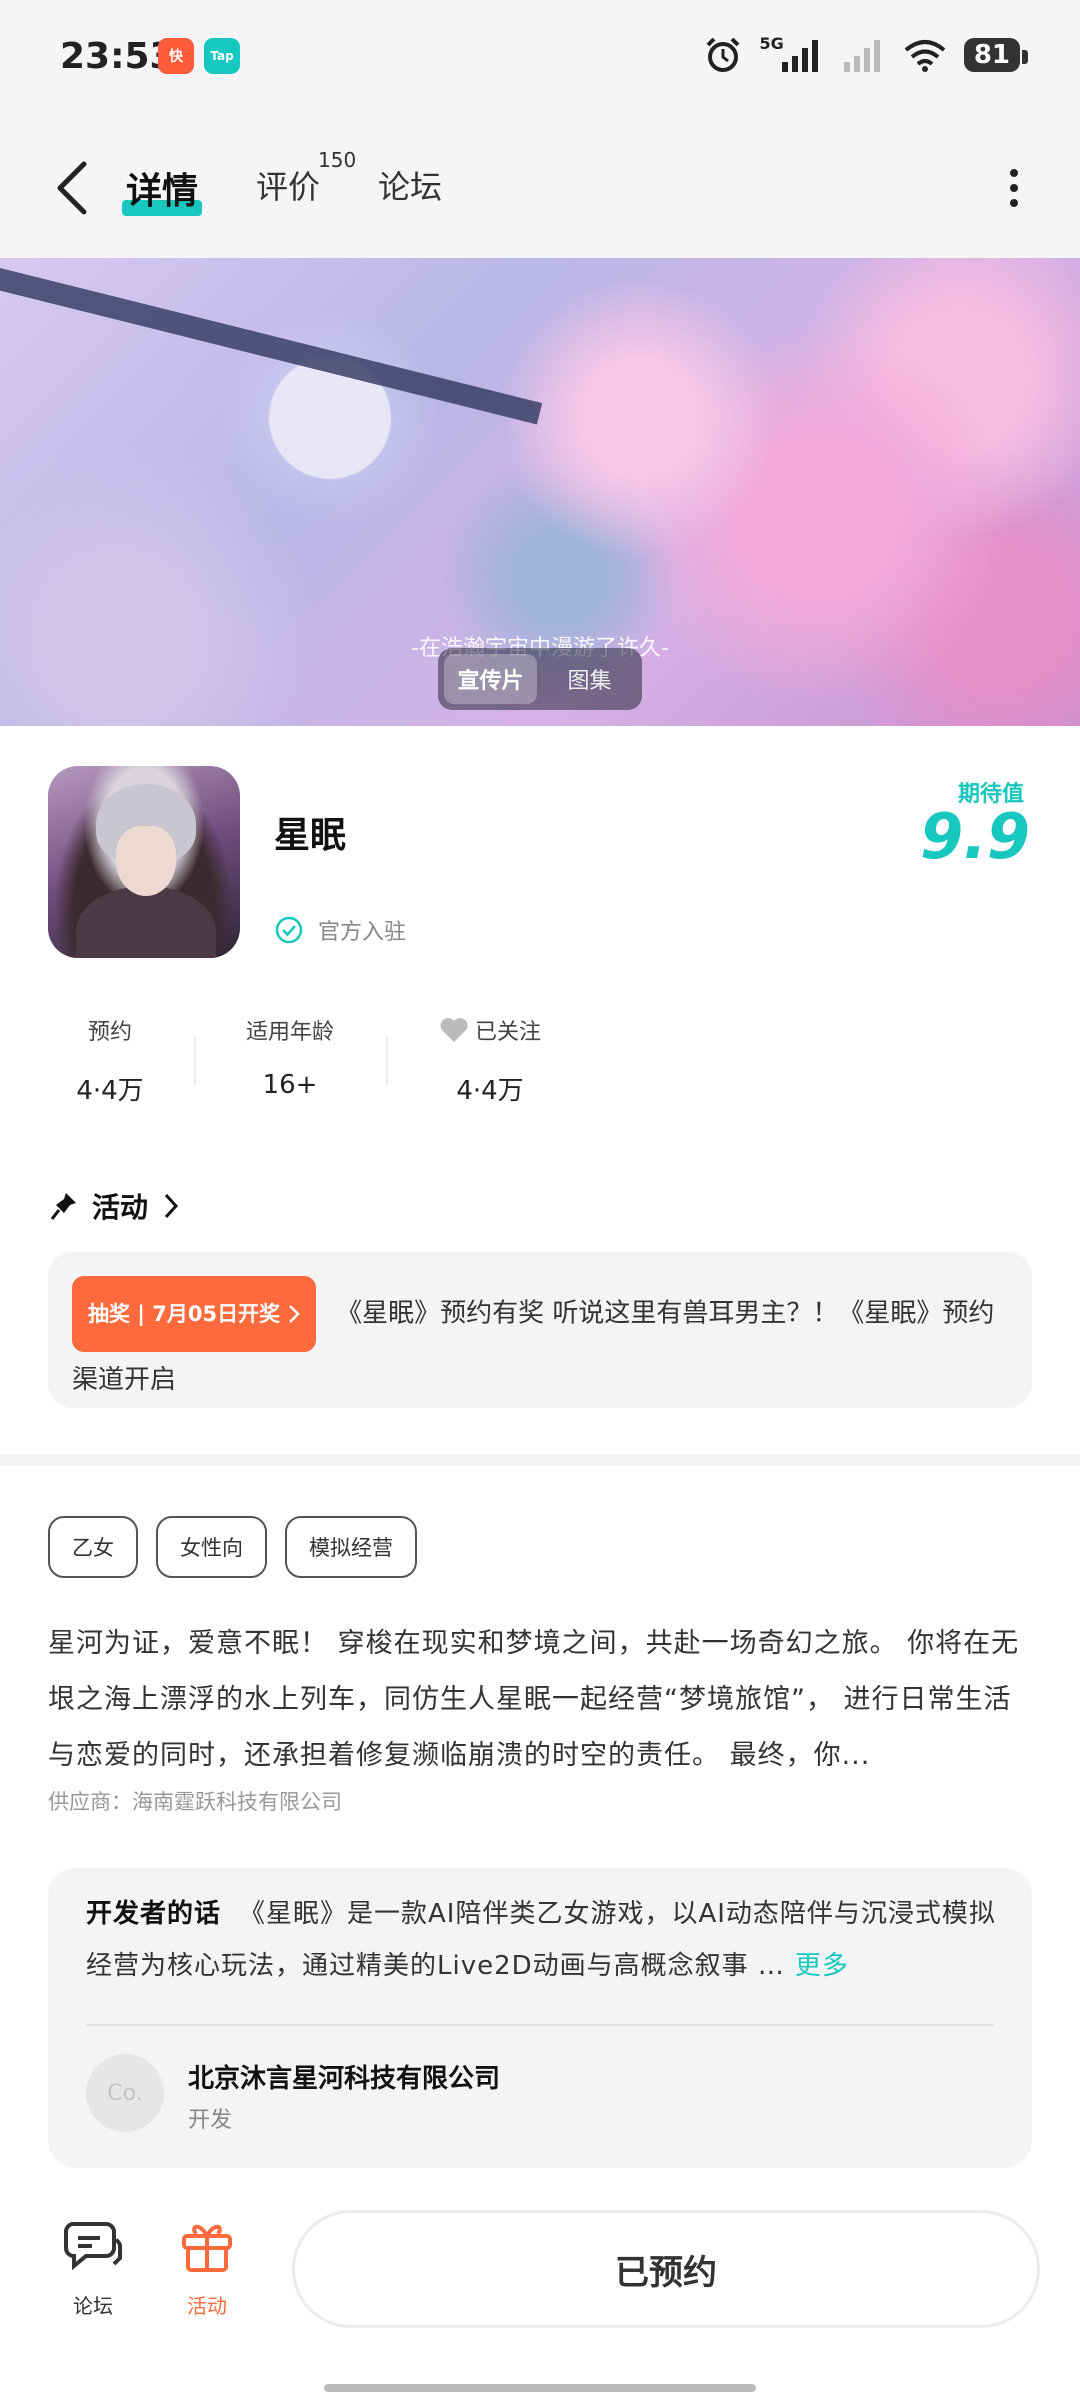 Image resolution: width=1080 pixels, height=2400 pixels. I want to click on battery-indicator: 81, so click(996, 55).